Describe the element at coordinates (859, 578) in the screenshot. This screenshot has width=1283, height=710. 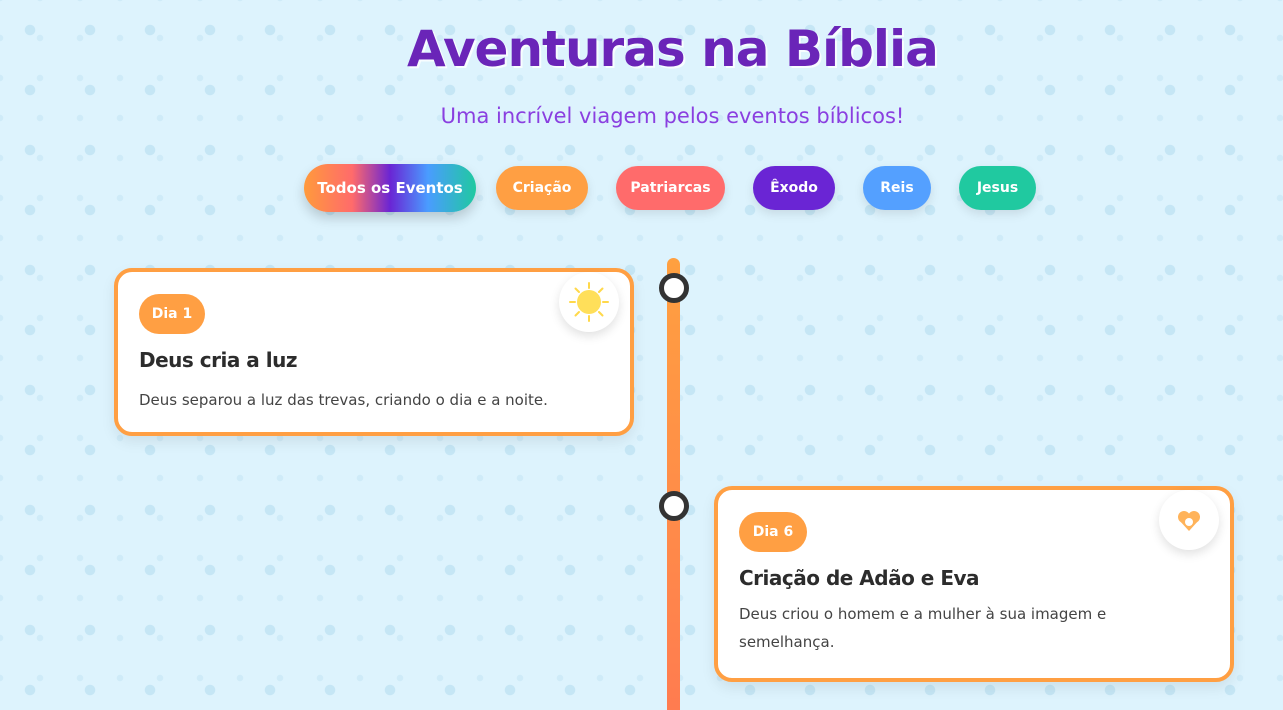
I see `event-title: Criação de Adão e Eva` at that location.